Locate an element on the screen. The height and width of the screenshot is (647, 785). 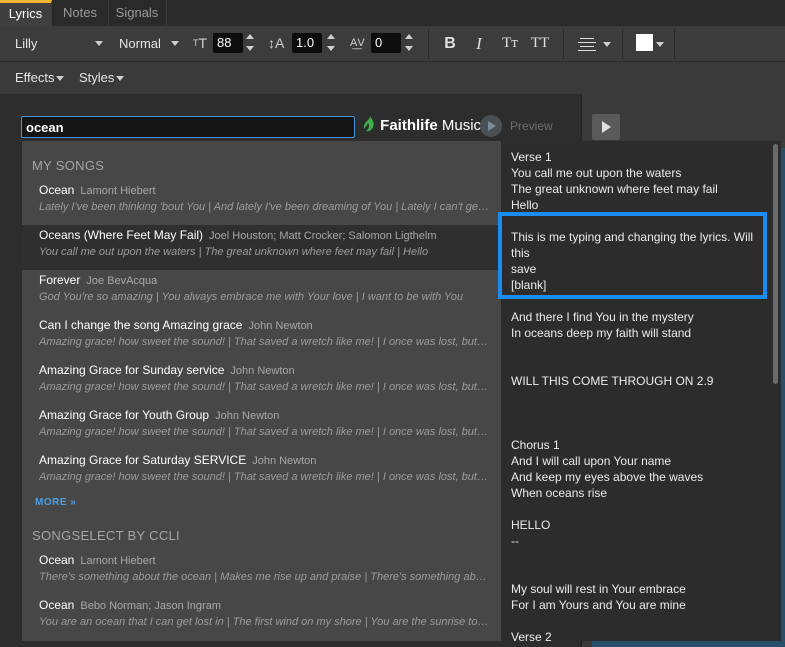
char-spacing-input: 0 is located at coordinates (386, 43).